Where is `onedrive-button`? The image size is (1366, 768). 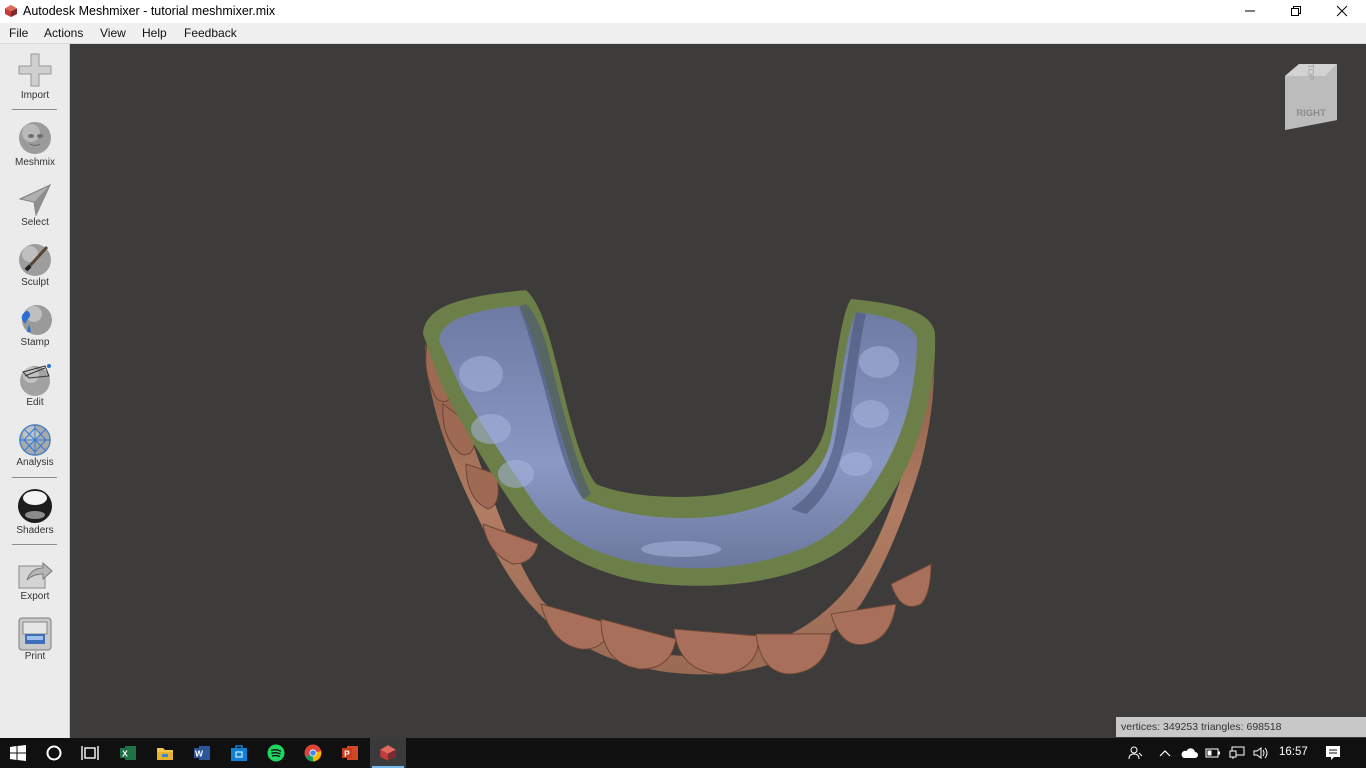
onedrive-button is located at coordinates (1189, 753).